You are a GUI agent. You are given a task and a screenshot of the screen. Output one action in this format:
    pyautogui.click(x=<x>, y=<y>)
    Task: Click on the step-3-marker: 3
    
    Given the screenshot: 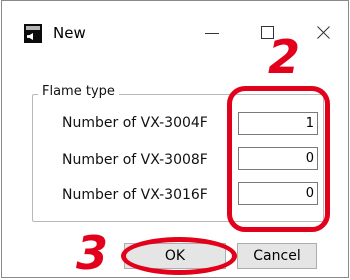 What is the action you would take?
    pyautogui.click(x=92, y=253)
    